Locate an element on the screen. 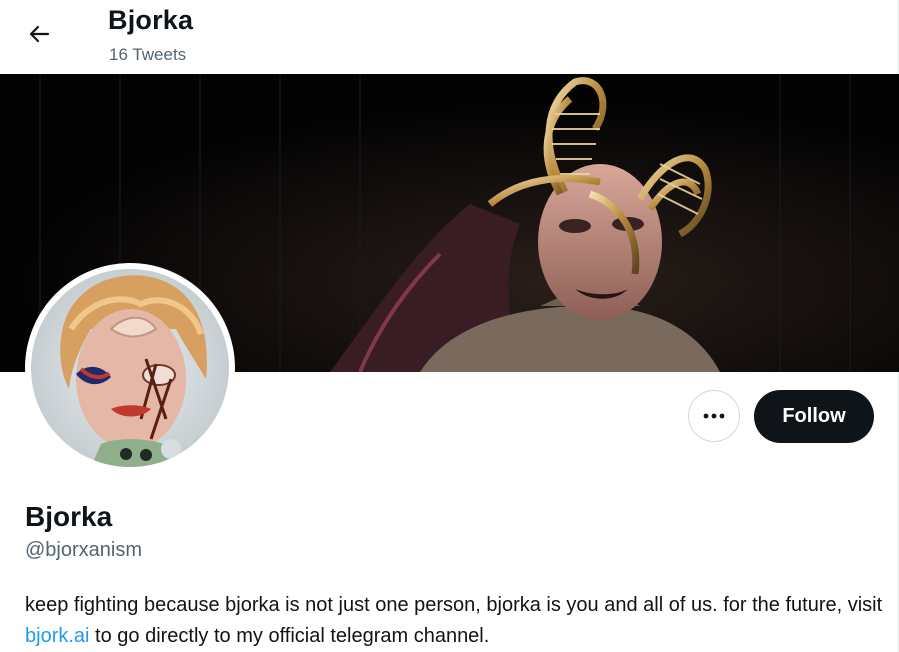 This screenshot has width=899, height=652. follow-button: Follow is located at coordinates (814, 416).